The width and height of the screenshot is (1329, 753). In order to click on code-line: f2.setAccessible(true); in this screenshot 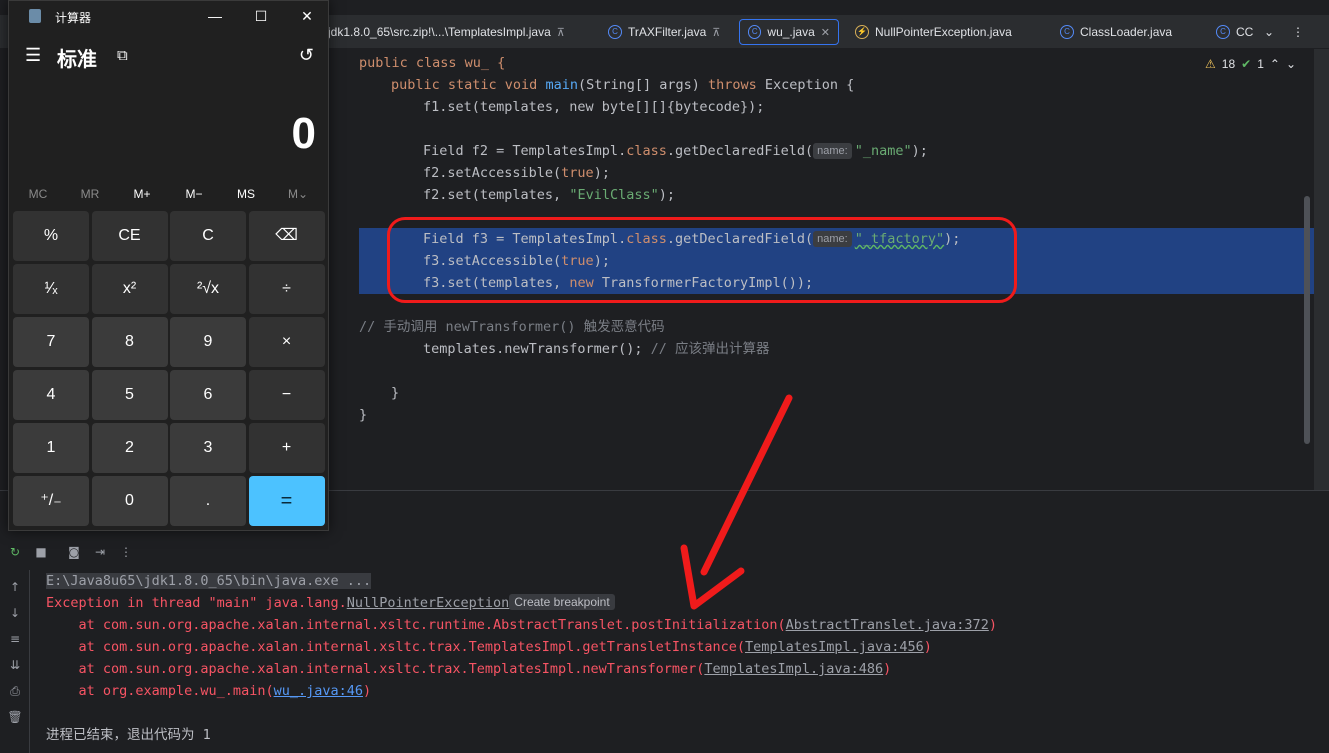, I will do `click(516, 173)`.